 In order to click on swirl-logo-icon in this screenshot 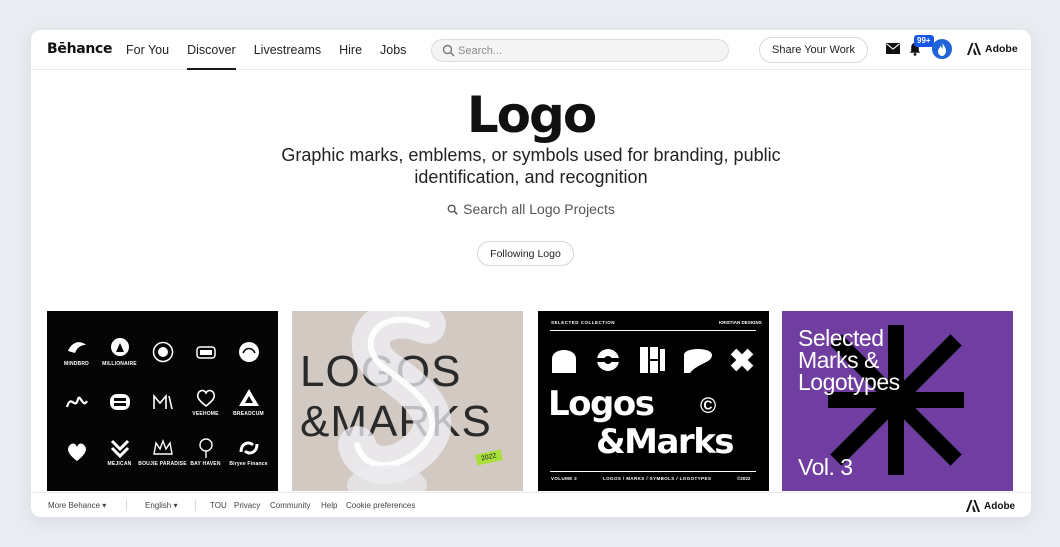, I will do `click(248, 448)`.